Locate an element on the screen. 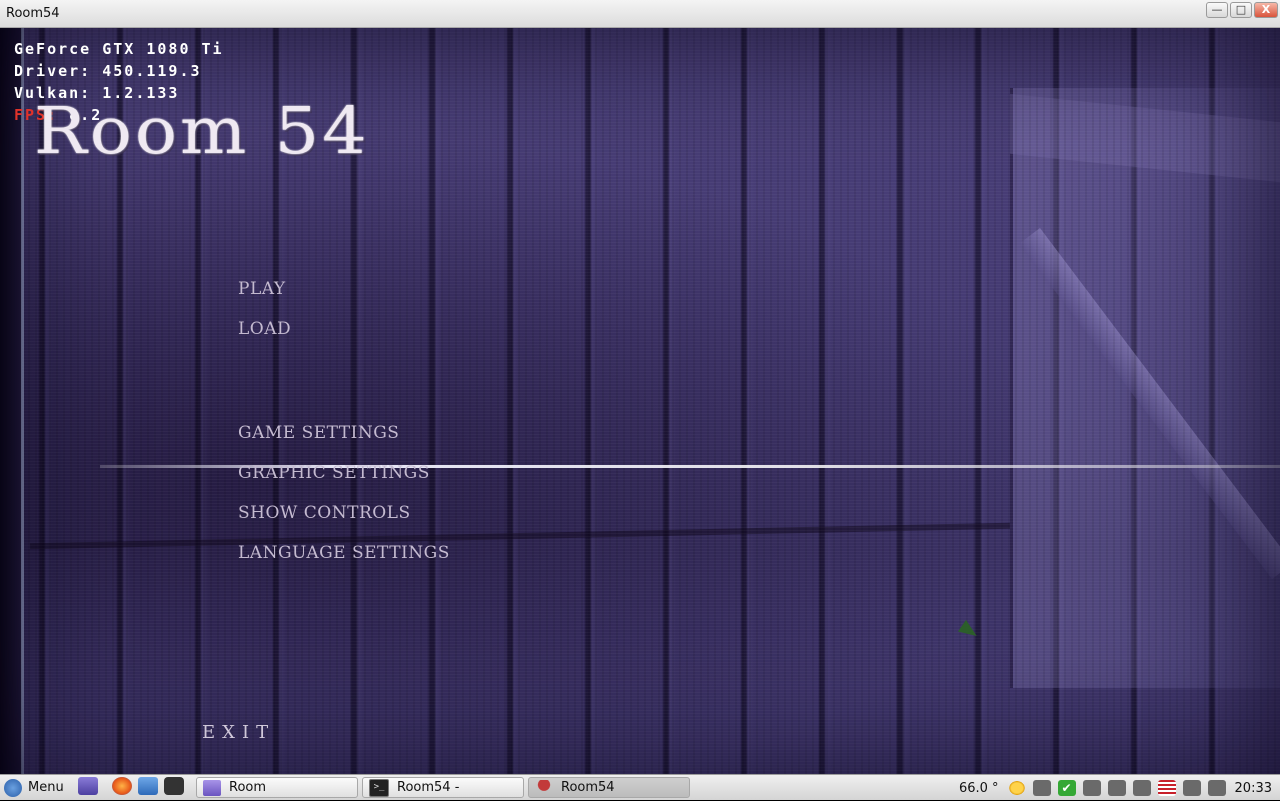 The image size is (1280, 801). mint-logo-icon is located at coordinates (13, 787).